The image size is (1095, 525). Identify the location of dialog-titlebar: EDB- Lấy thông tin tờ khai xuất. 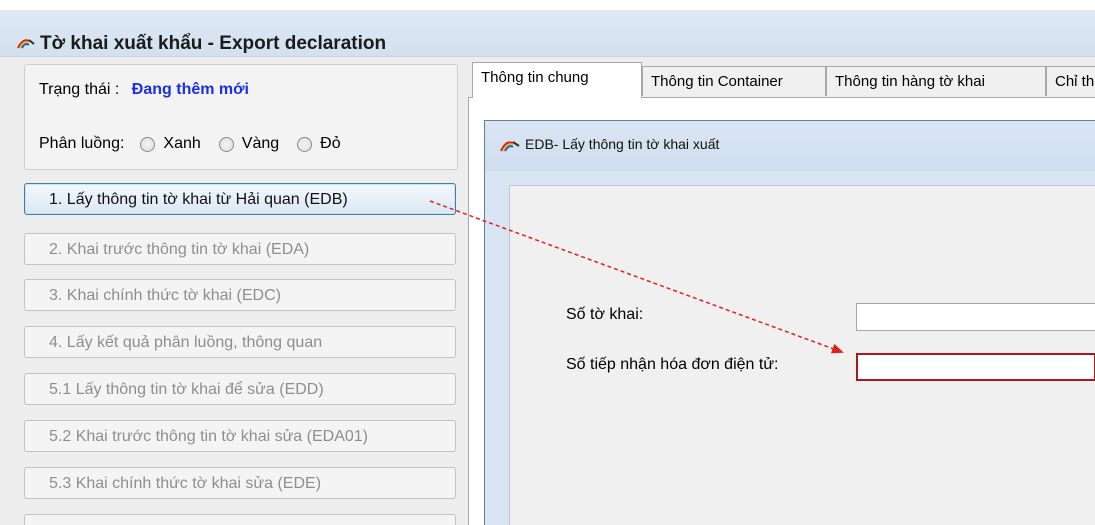
(790, 146).